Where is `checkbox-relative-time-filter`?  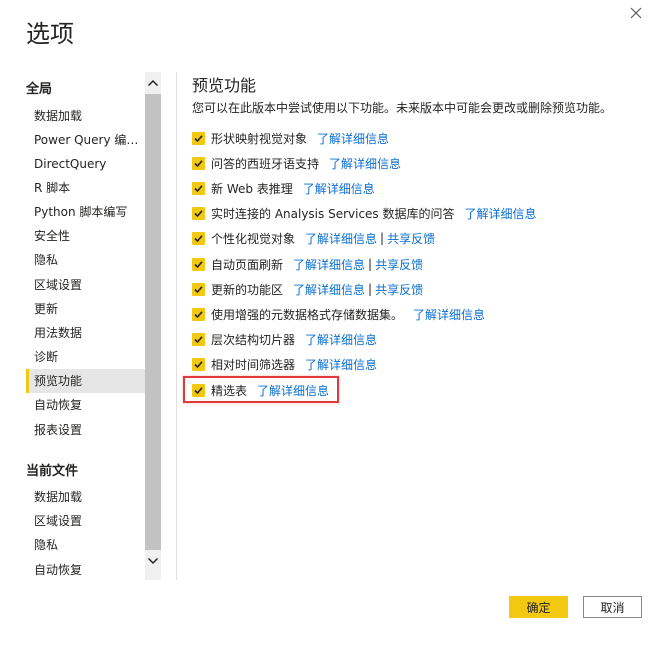 checkbox-relative-time-filter is located at coordinates (198, 364).